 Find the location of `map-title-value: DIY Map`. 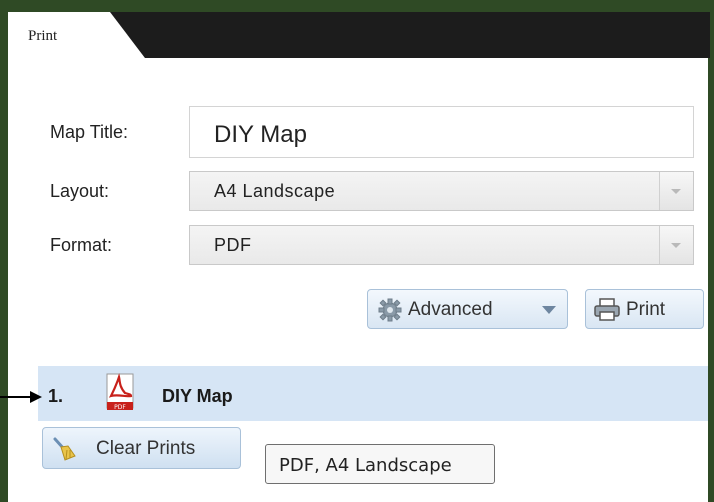

map-title-value: DIY Map is located at coordinates (260, 134).